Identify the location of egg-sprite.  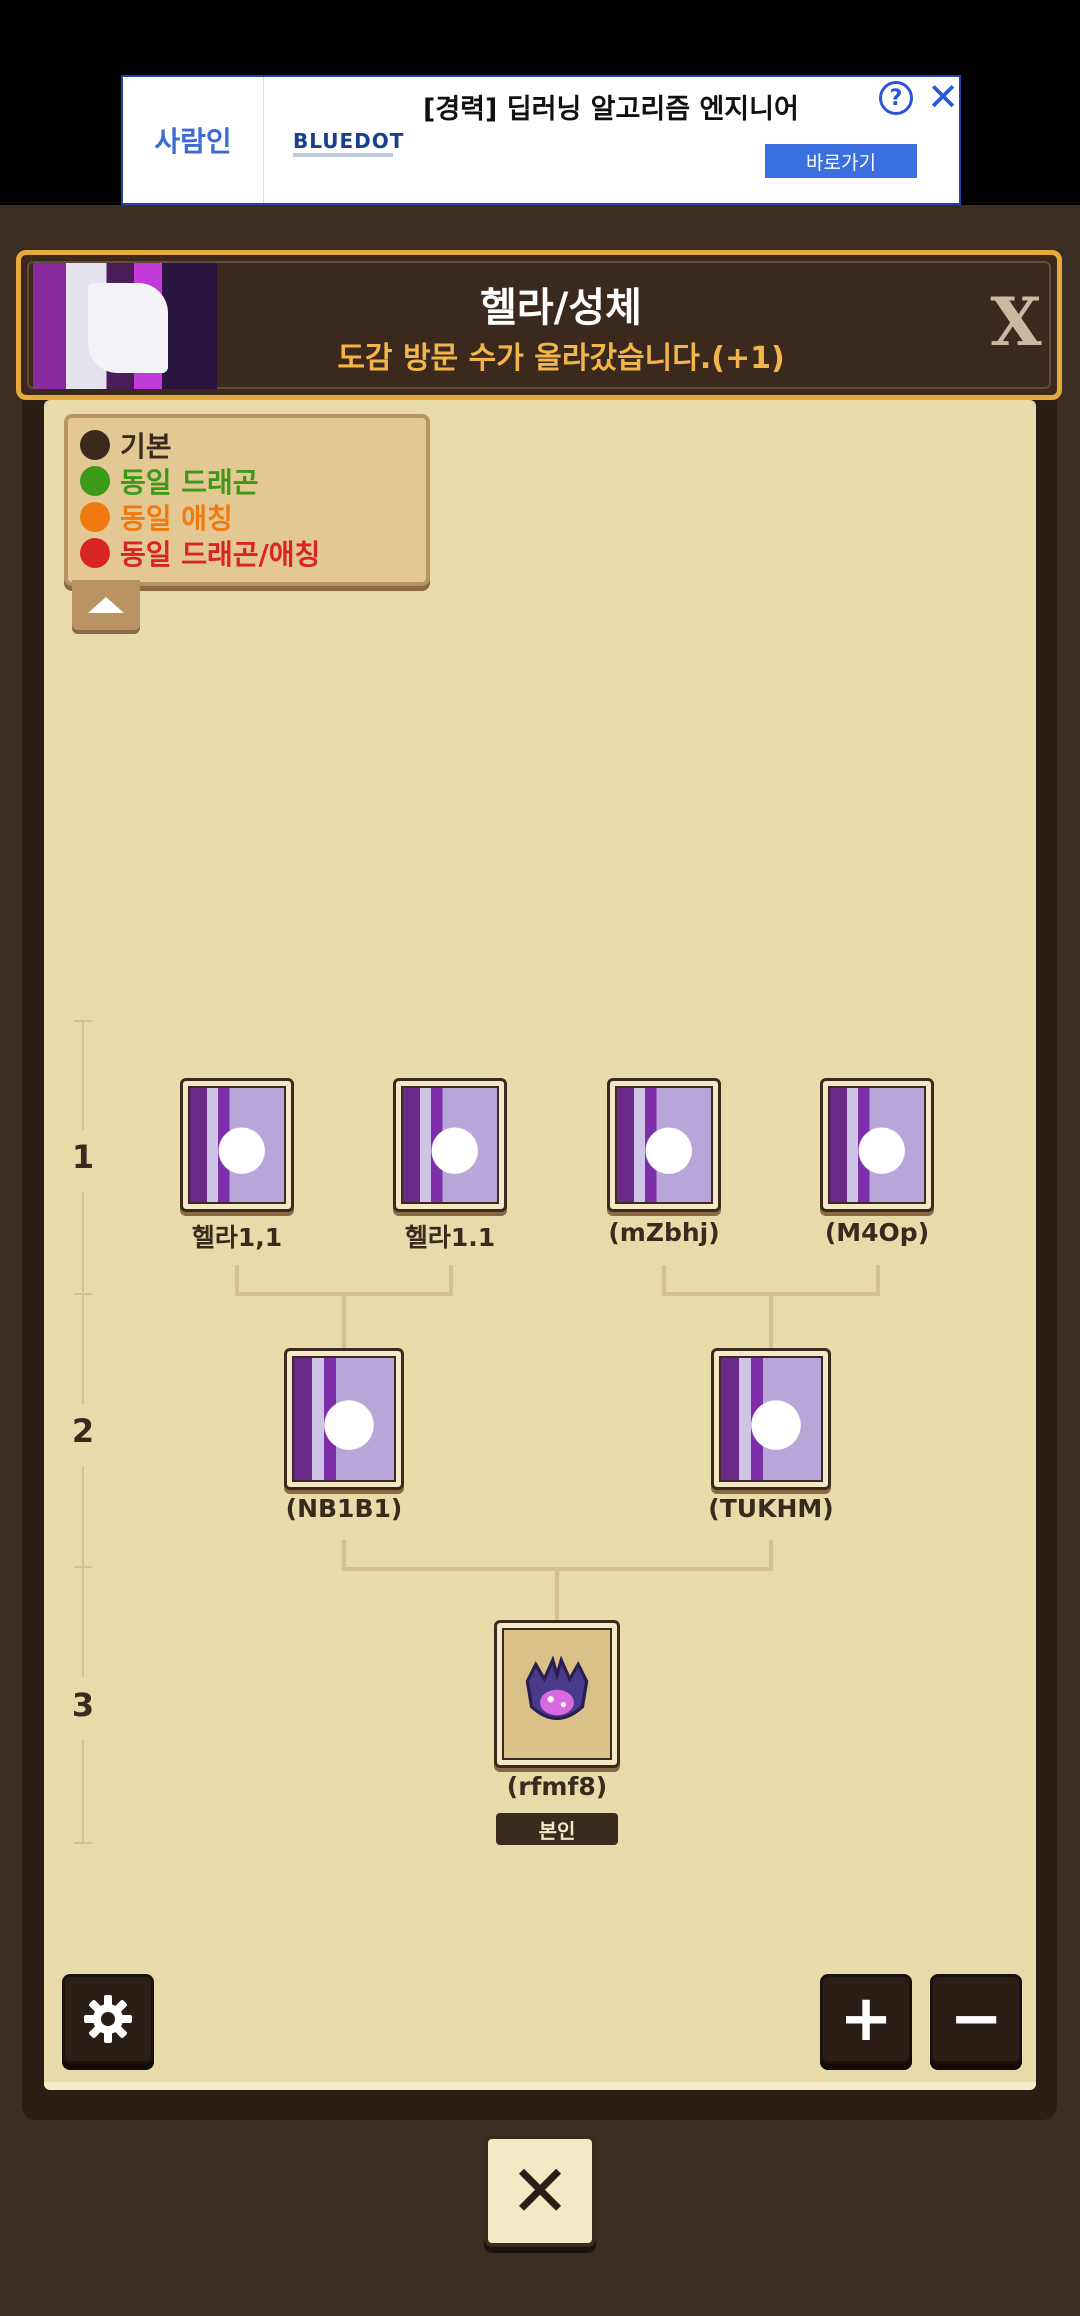
(557, 1694).